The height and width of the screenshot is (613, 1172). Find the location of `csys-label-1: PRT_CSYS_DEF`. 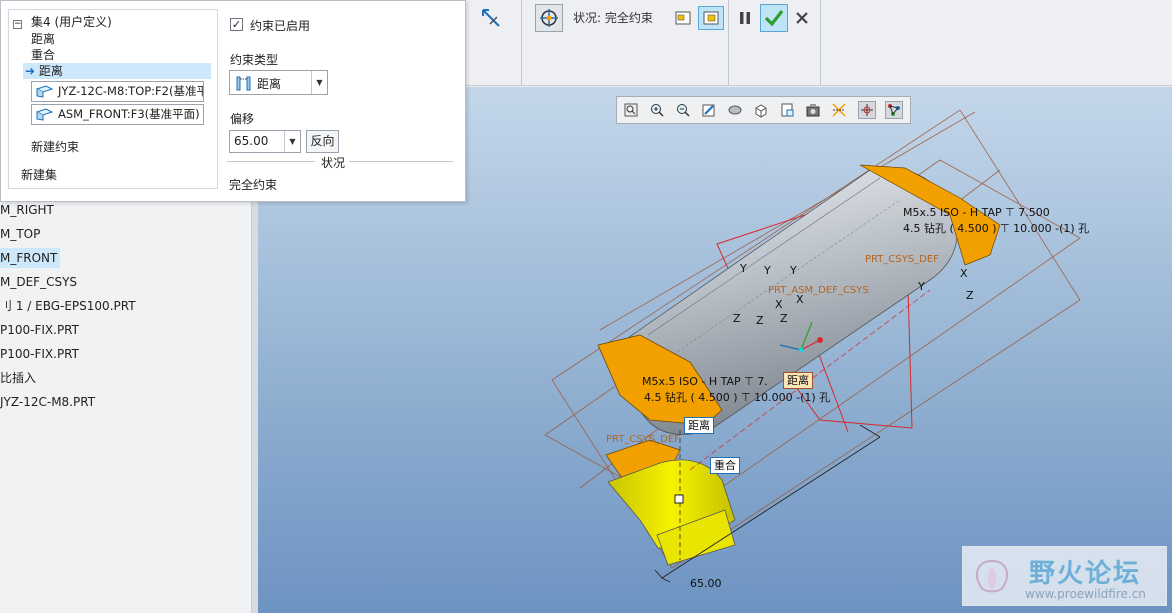

csys-label-1: PRT_CSYS_DEF is located at coordinates (902, 259).